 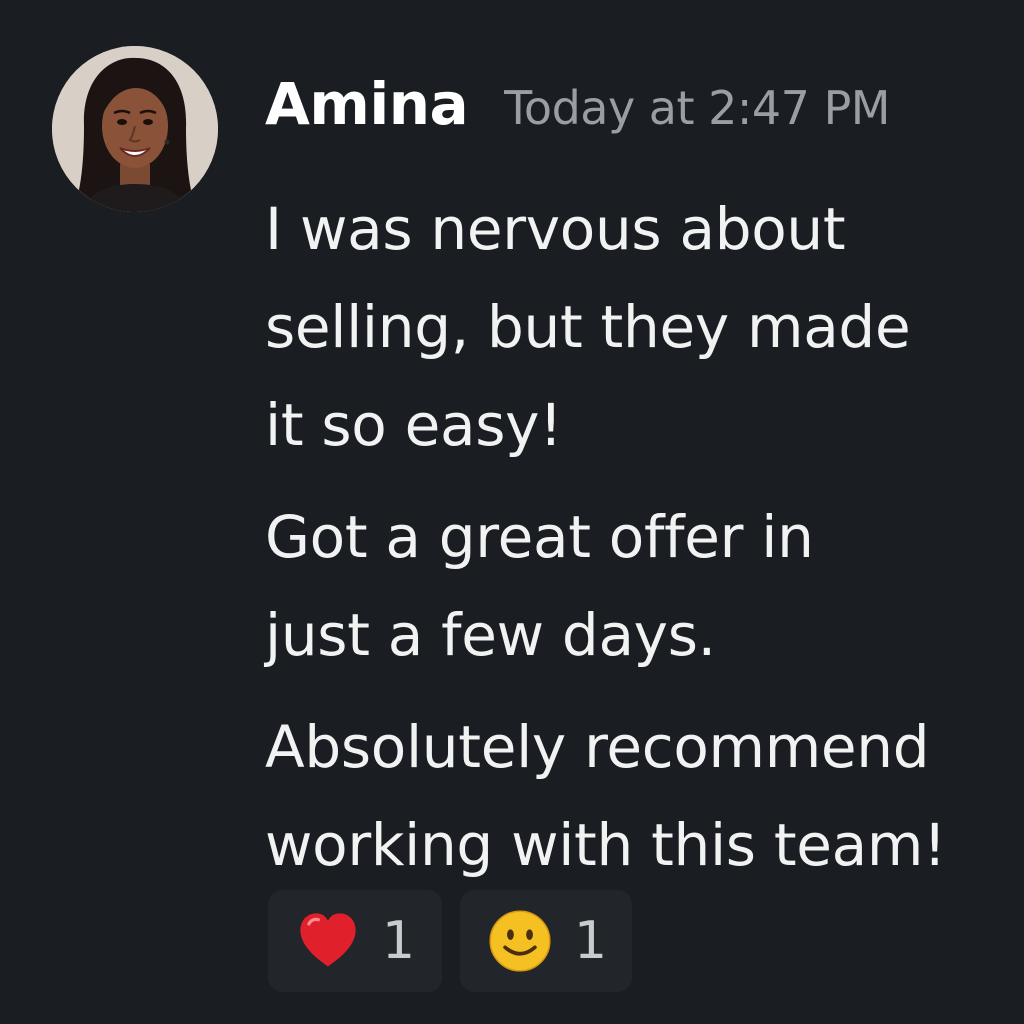 I want to click on author-name: Amina, so click(x=367, y=104).